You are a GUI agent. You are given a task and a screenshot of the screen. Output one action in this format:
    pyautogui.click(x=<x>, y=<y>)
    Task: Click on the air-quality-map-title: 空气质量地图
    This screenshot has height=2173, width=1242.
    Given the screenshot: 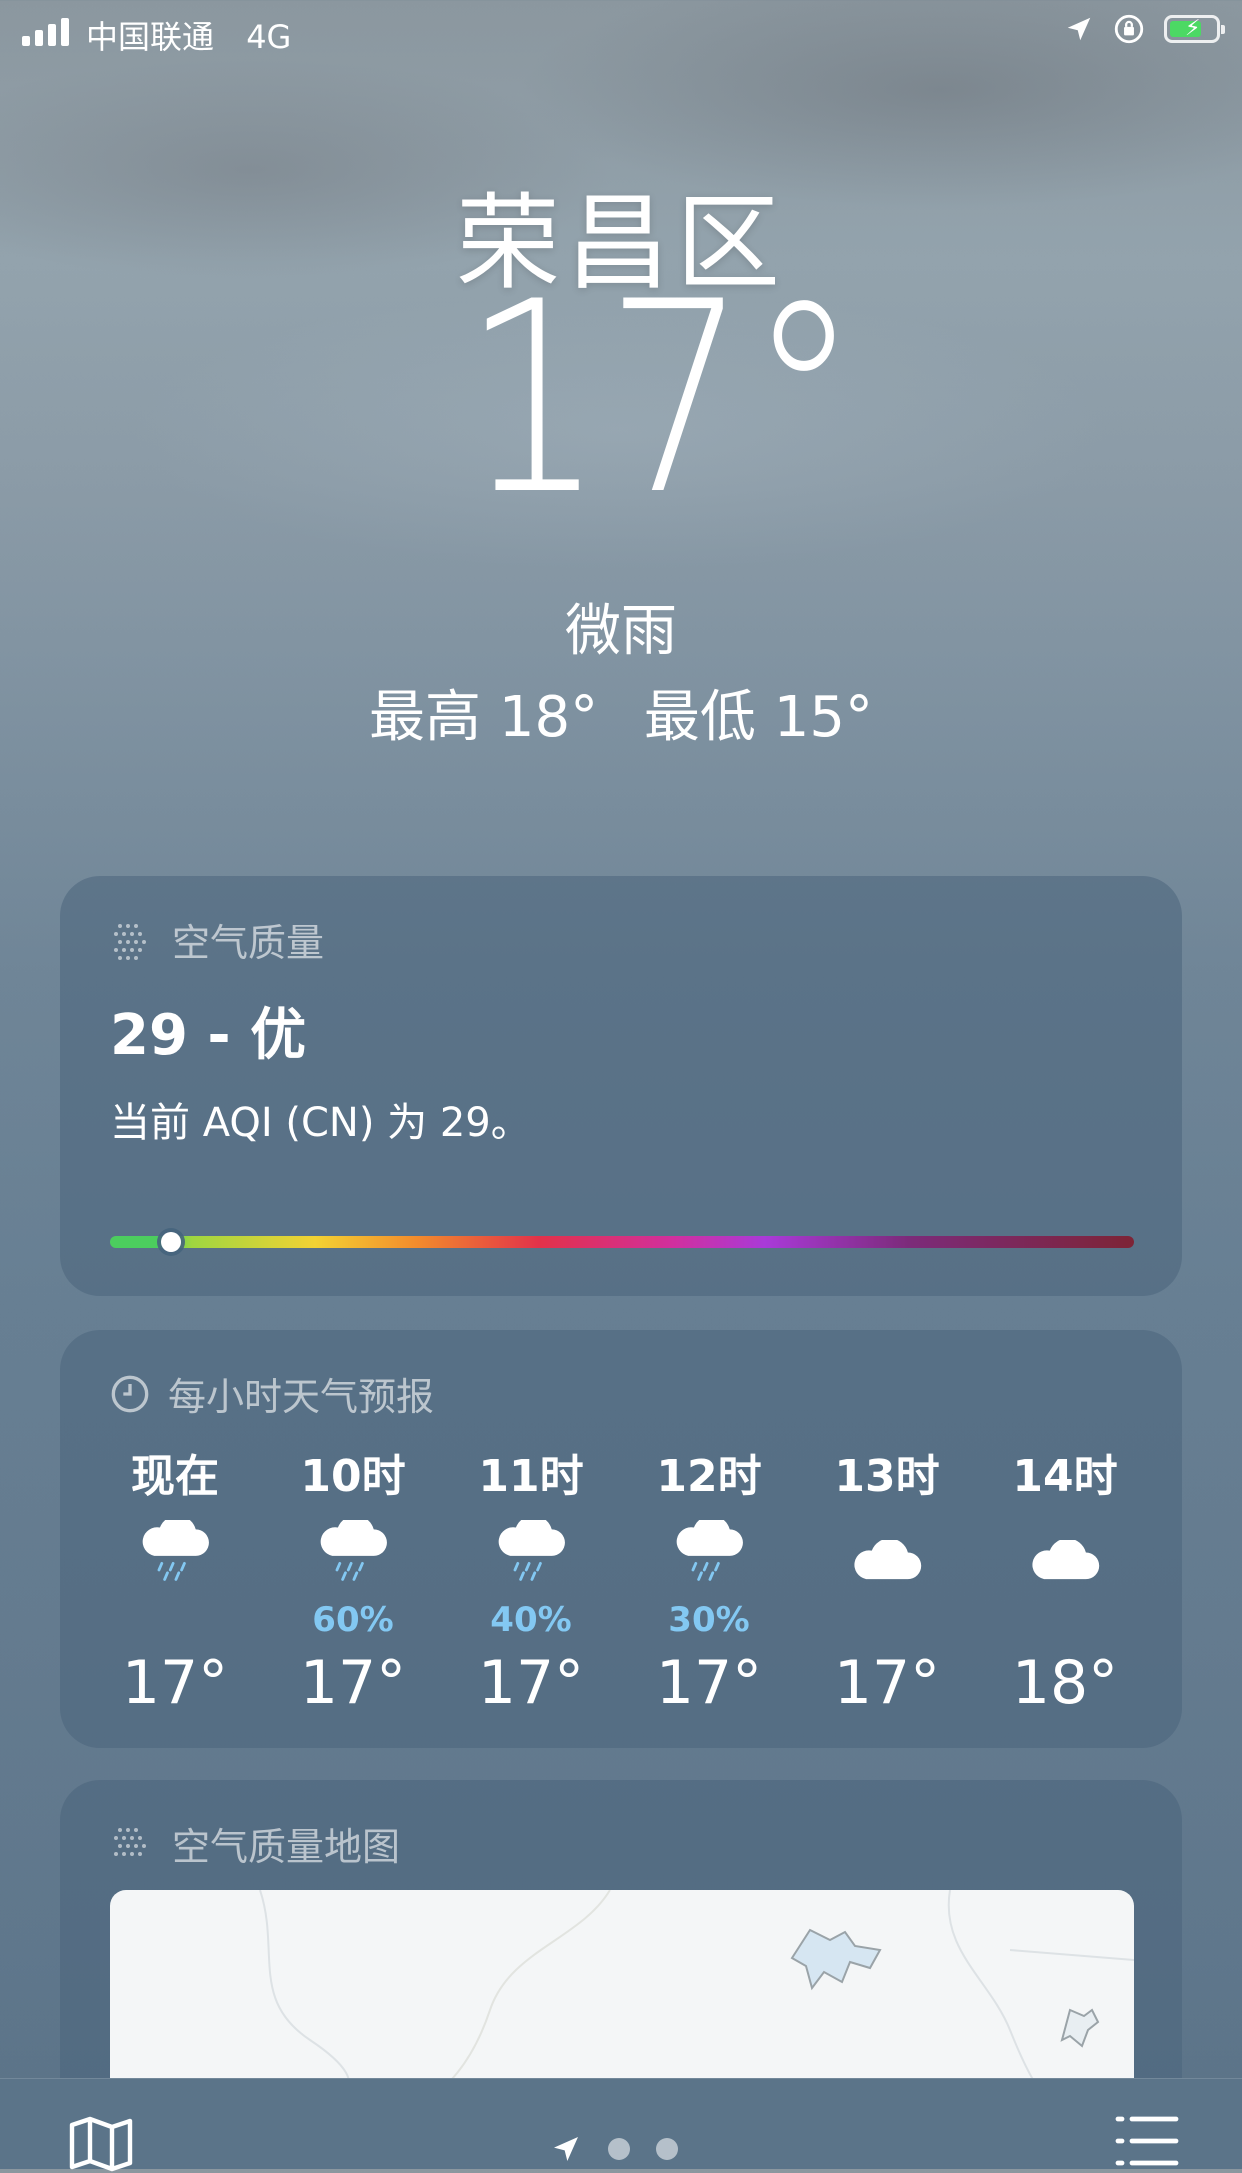 What is the action you would take?
    pyautogui.click(x=286, y=1847)
    